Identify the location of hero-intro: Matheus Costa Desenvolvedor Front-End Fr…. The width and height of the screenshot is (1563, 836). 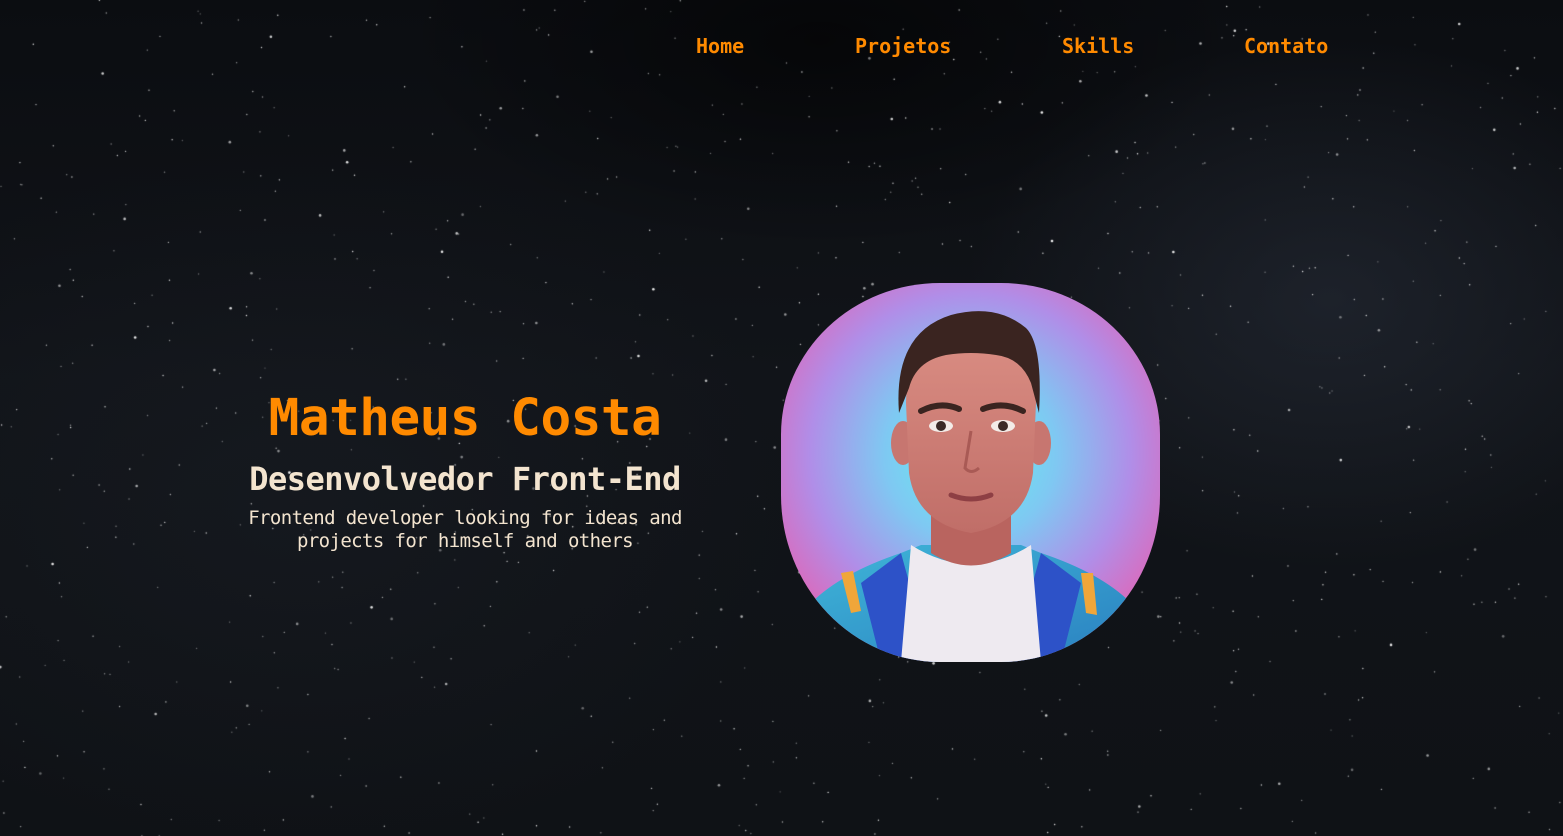
(465, 469).